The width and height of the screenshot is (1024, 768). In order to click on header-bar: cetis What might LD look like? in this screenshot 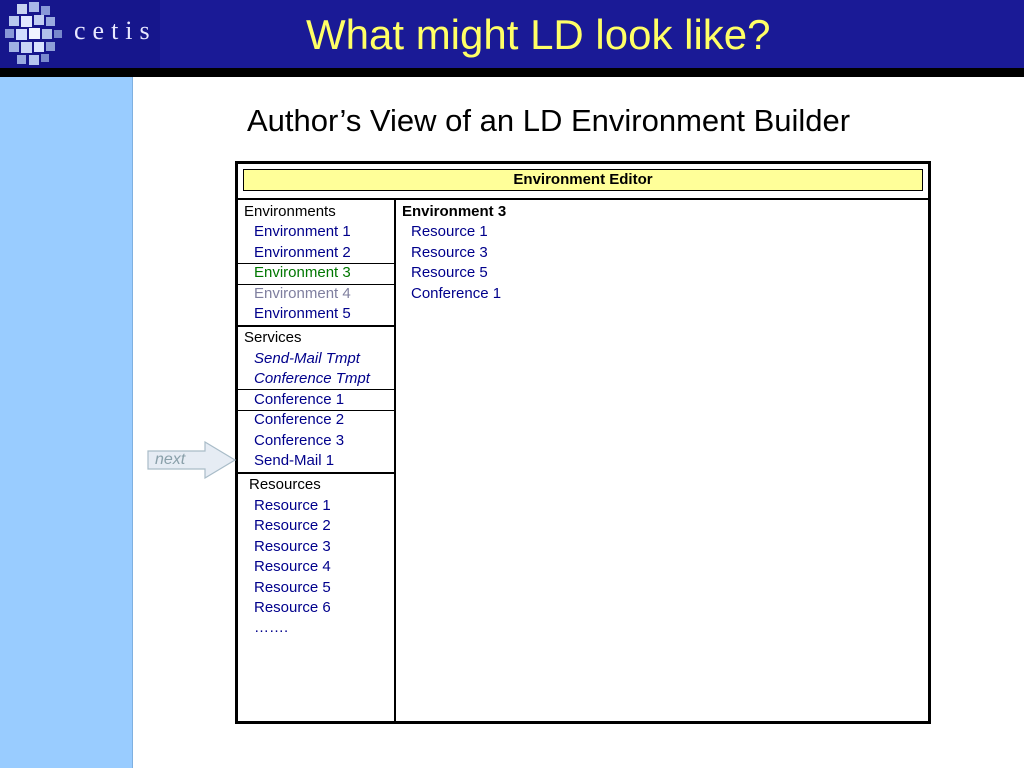, I will do `click(512, 34)`.